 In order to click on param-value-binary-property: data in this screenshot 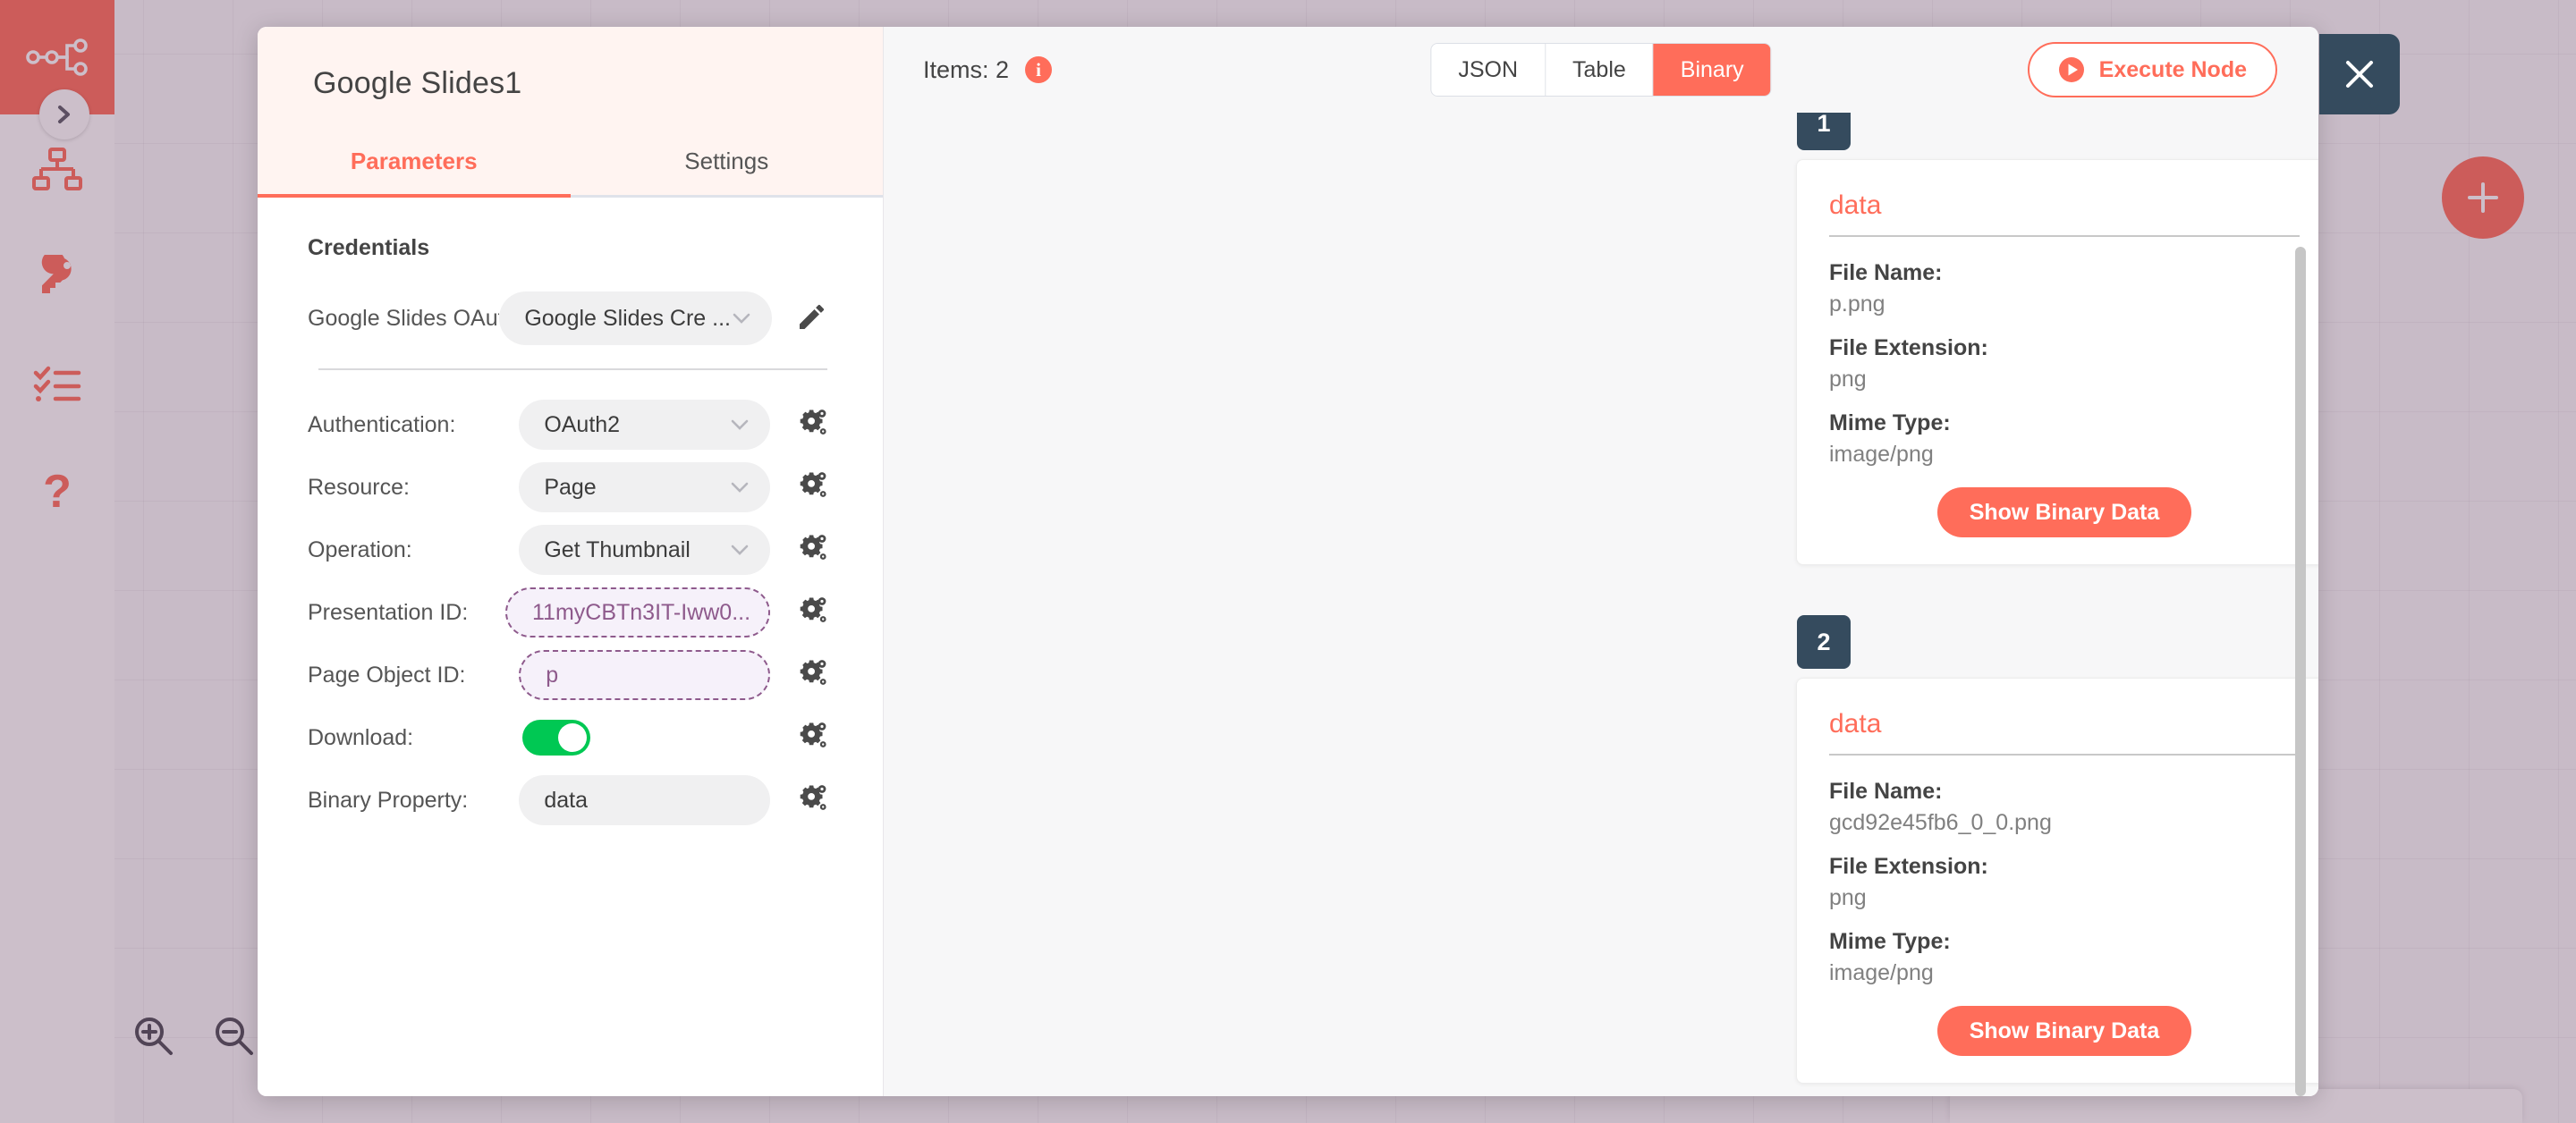, I will do `click(566, 800)`.